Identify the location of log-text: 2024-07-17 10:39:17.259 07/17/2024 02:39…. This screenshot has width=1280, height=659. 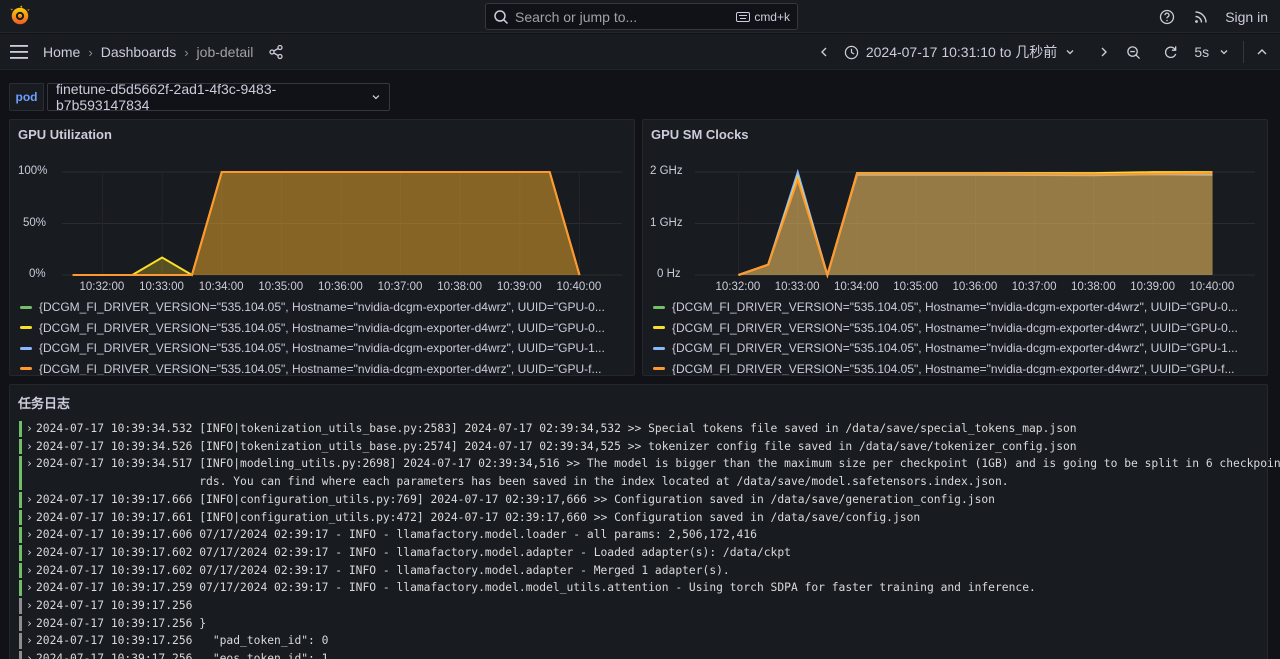
(536, 588).